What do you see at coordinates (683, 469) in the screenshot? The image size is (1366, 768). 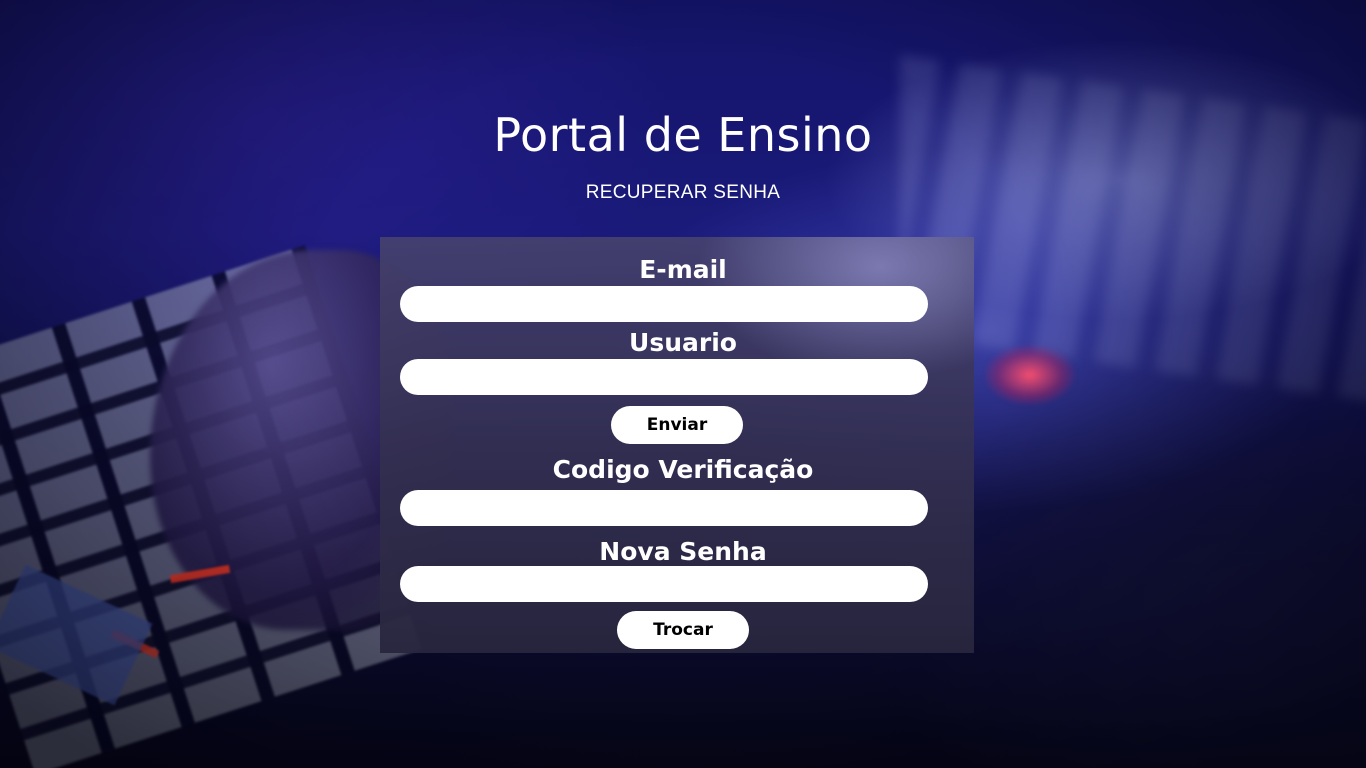 I see `codigo-verificacao-label: Codigo Verificação` at bounding box center [683, 469].